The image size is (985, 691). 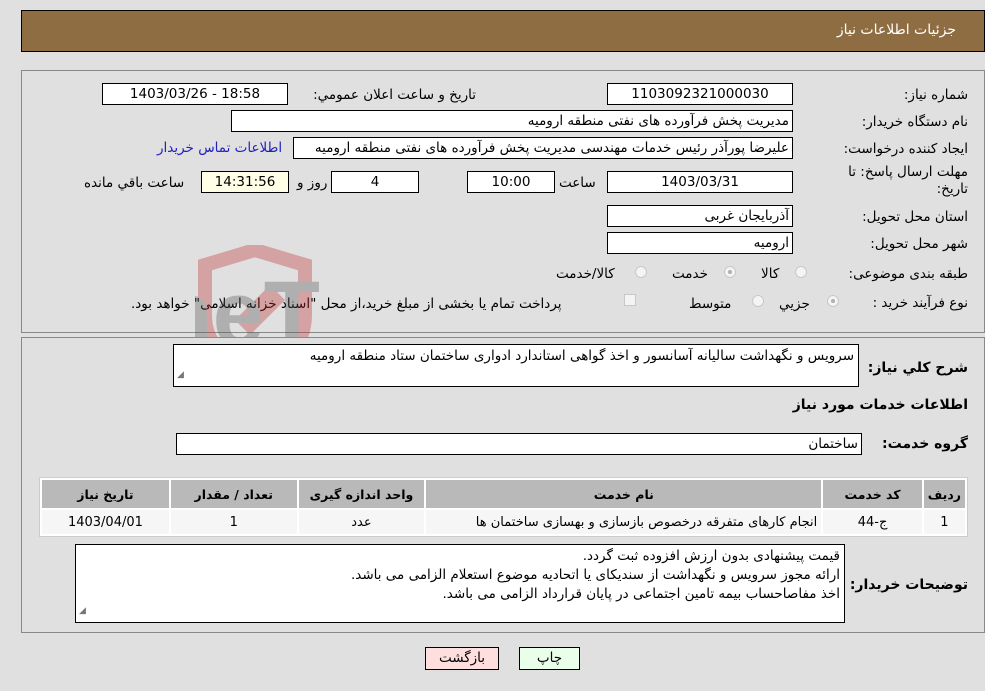 I want to click on purchase-type-label: نوع فرآیند خرید :, so click(x=920, y=303).